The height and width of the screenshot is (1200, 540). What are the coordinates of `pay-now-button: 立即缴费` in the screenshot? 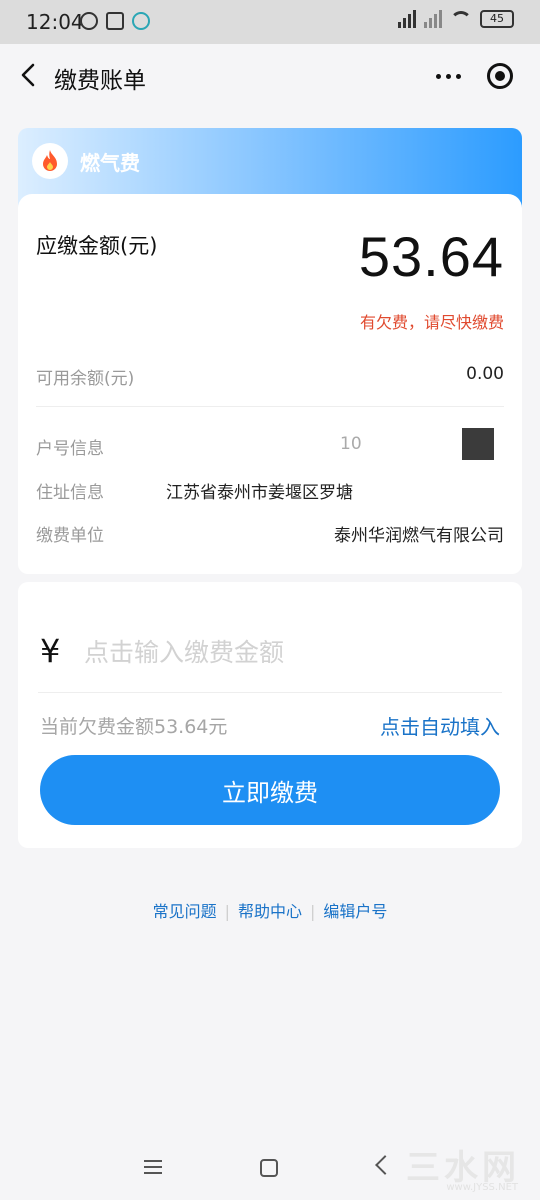 It's located at (270, 790).